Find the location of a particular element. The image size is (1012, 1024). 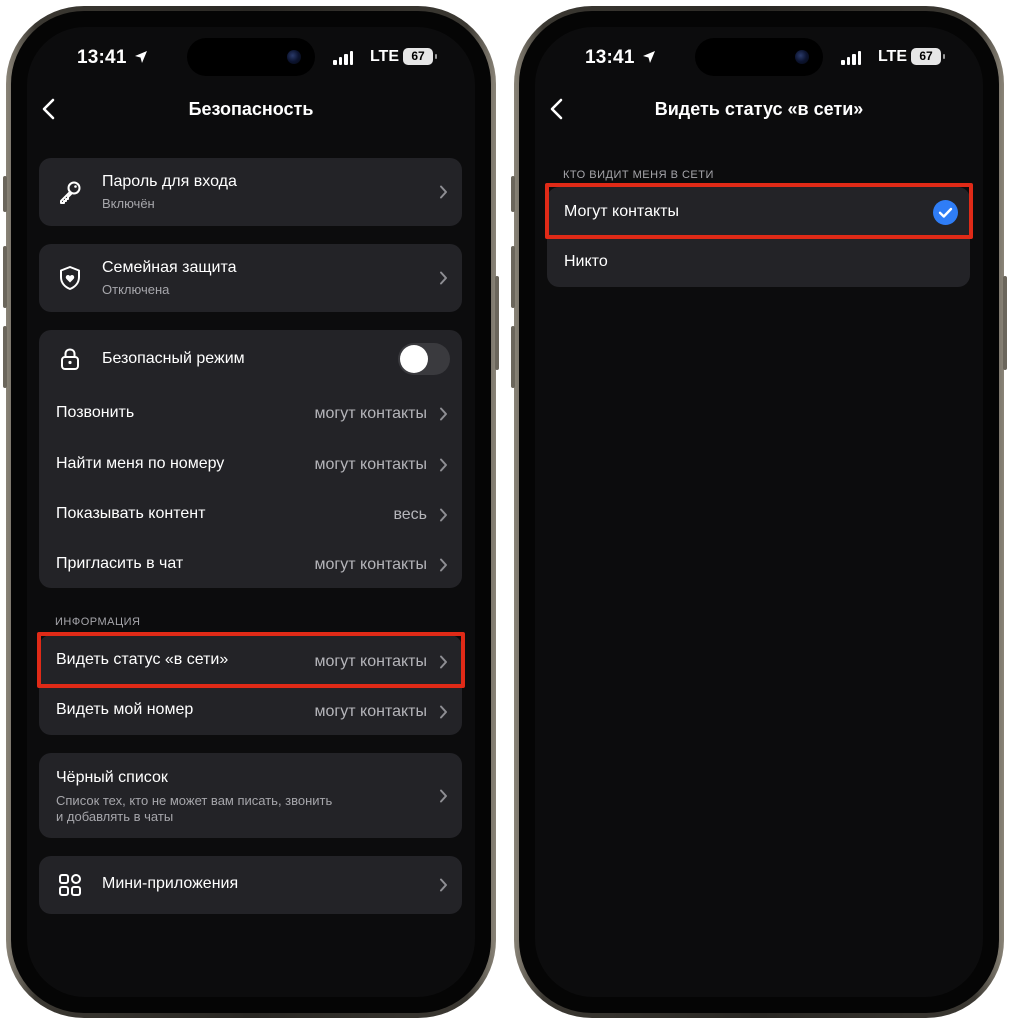

password-row: Пароль для входа Включён is located at coordinates (250, 192).